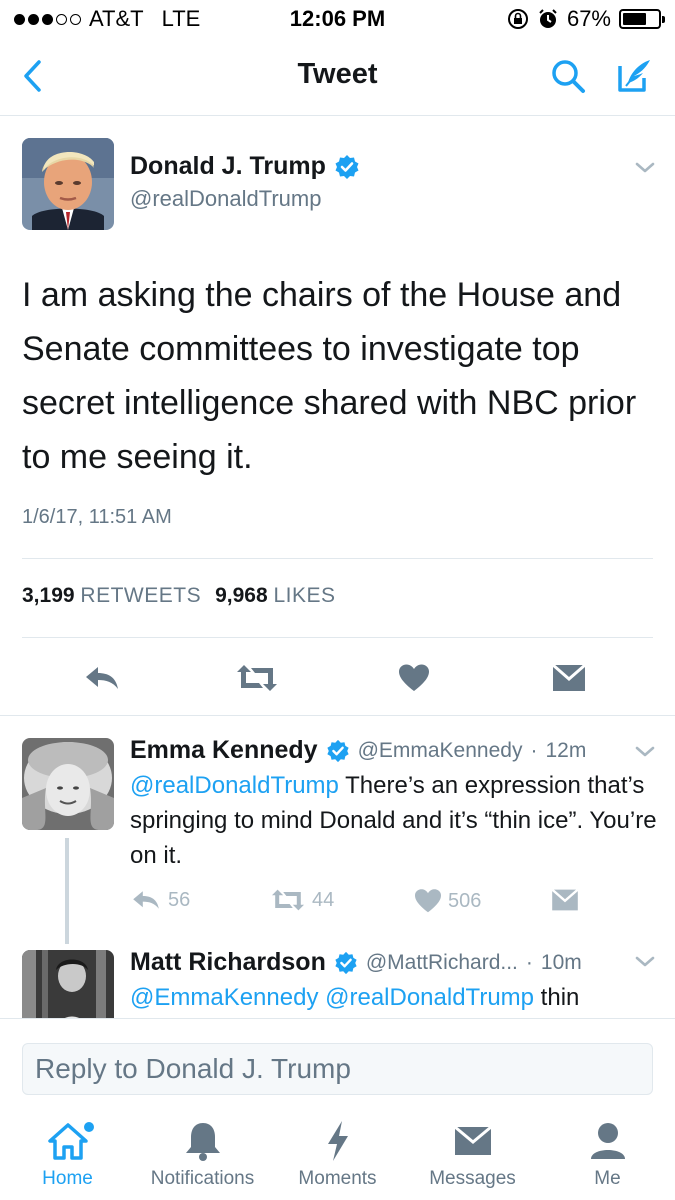 The image size is (675, 1200). I want to click on reply-button, so click(102, 678).